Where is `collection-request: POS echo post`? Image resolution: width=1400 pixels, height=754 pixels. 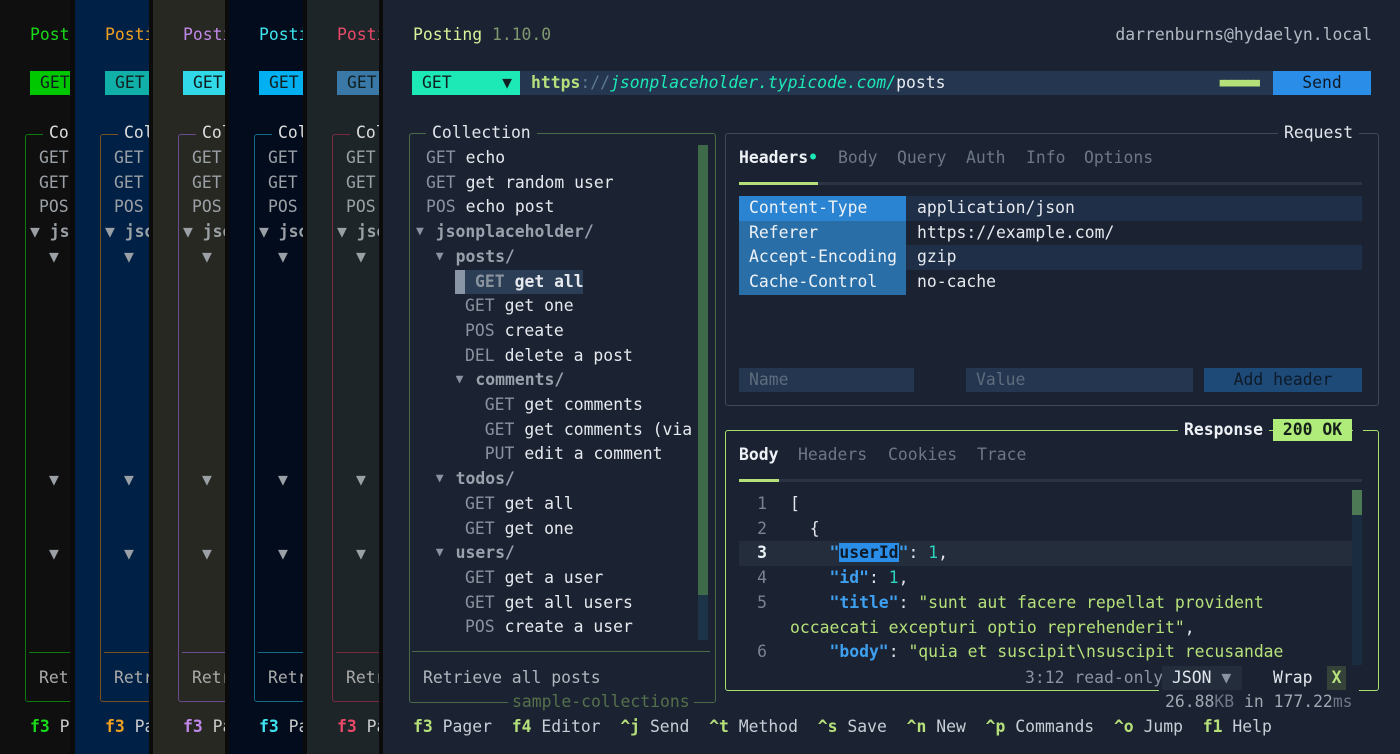 collection-request: POS echo post is located at coordinates (554, 207).